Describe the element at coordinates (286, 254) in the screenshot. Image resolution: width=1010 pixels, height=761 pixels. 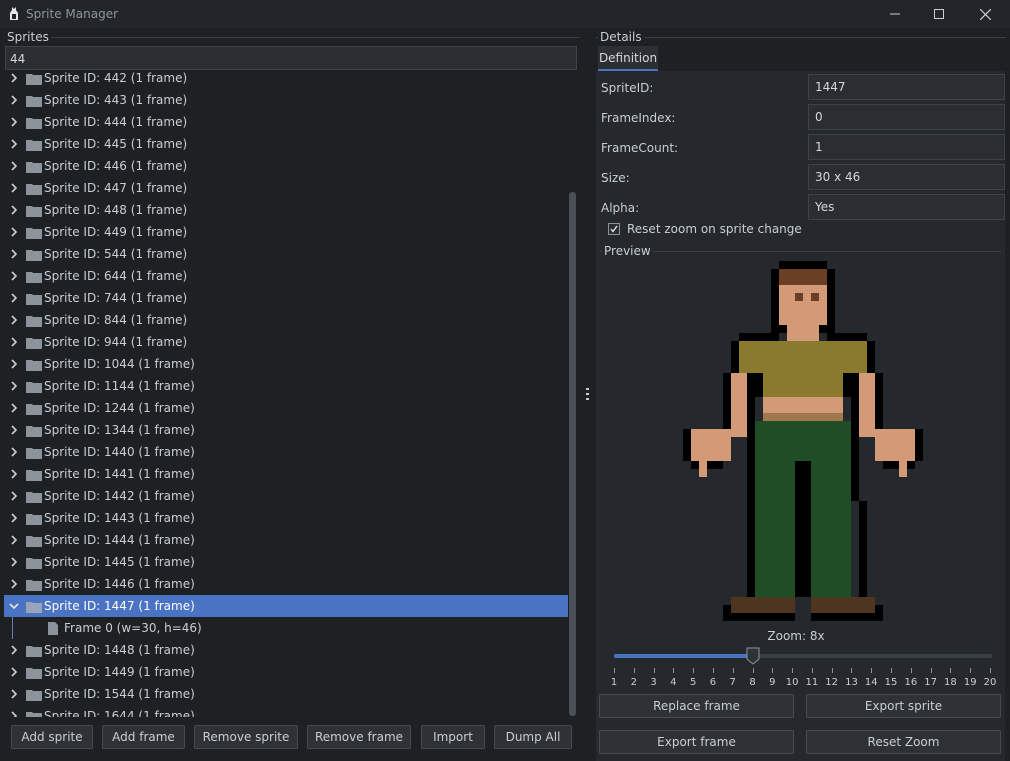
I see `tree-item: Sprite ID: 544 (1 frame)` at that location.